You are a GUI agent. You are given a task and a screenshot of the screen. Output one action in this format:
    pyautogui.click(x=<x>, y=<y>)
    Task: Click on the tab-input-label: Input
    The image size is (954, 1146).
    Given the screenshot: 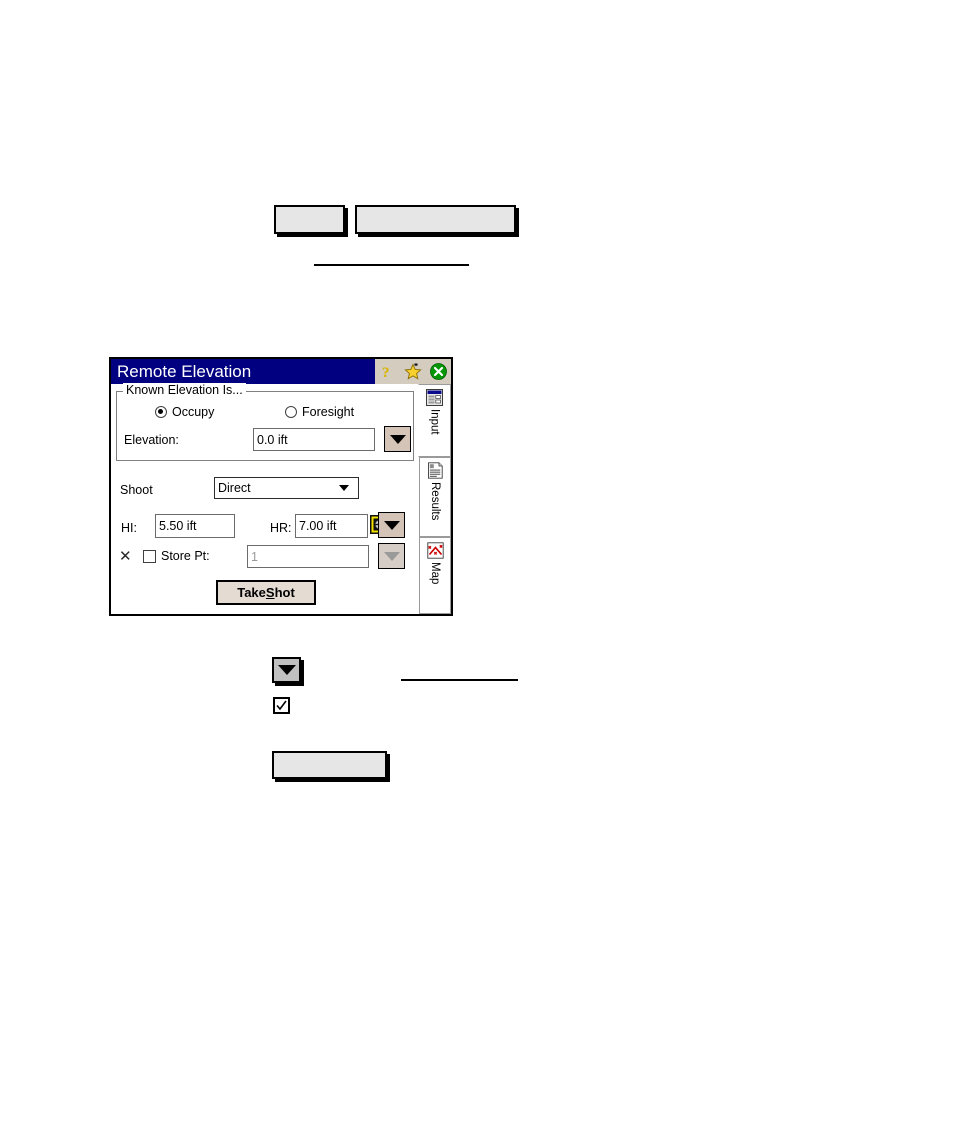 What is the action you would take?
    pyautogui.click(x=434, y=422)
    